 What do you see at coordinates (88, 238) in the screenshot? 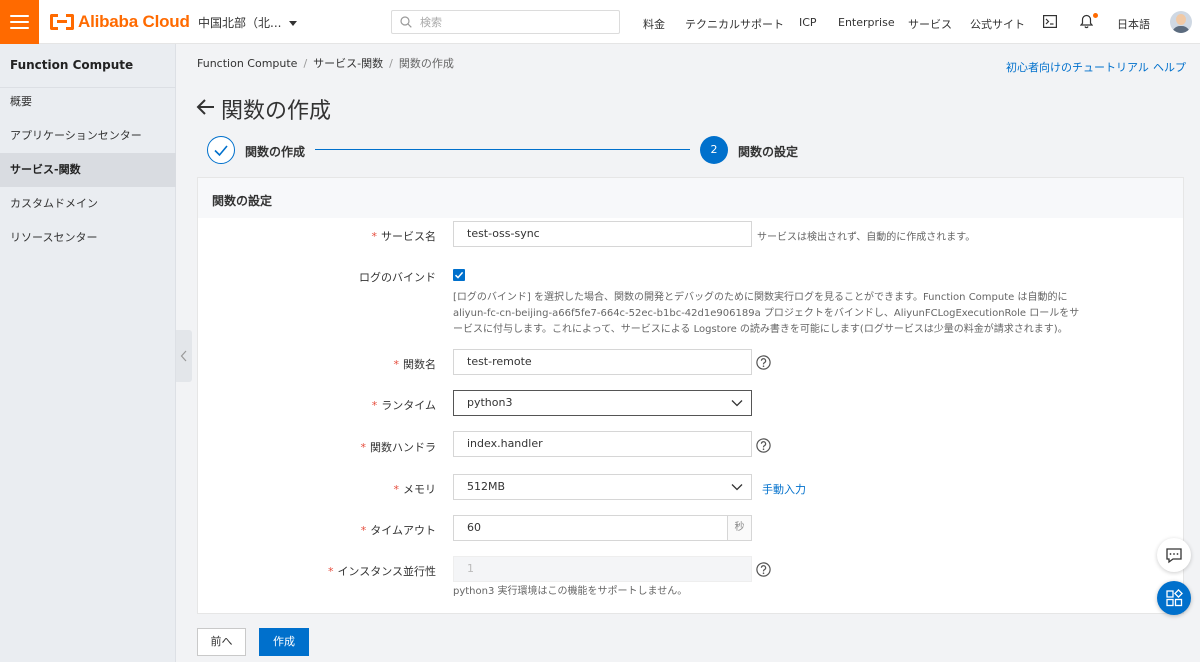
I see `sidebar-item-resource-center: リソースセンター` at bounding box center [88, 238].